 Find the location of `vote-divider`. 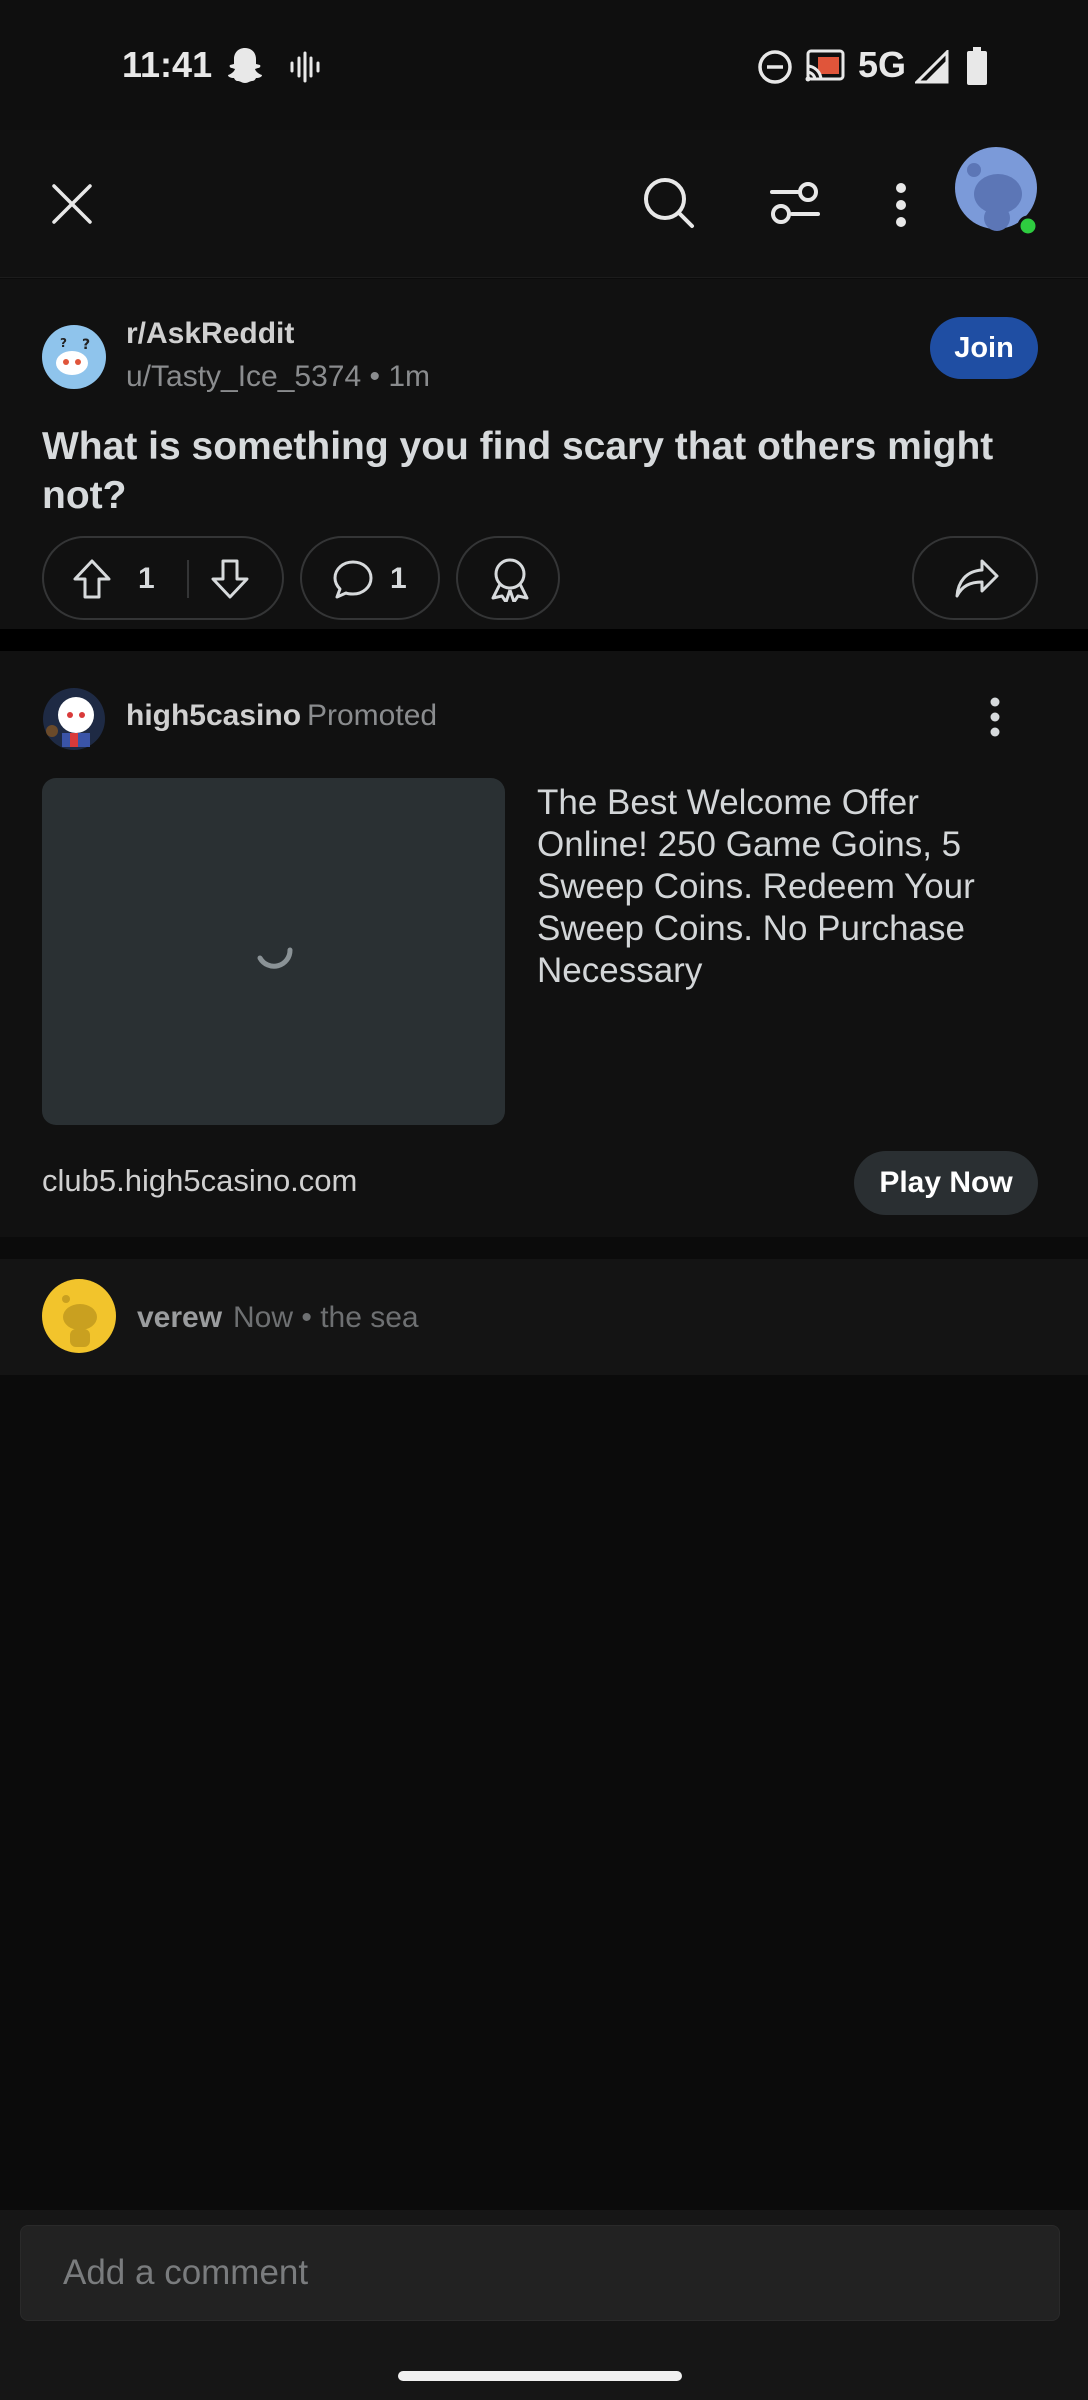

vote-divider is located at coordinates (188, 579).